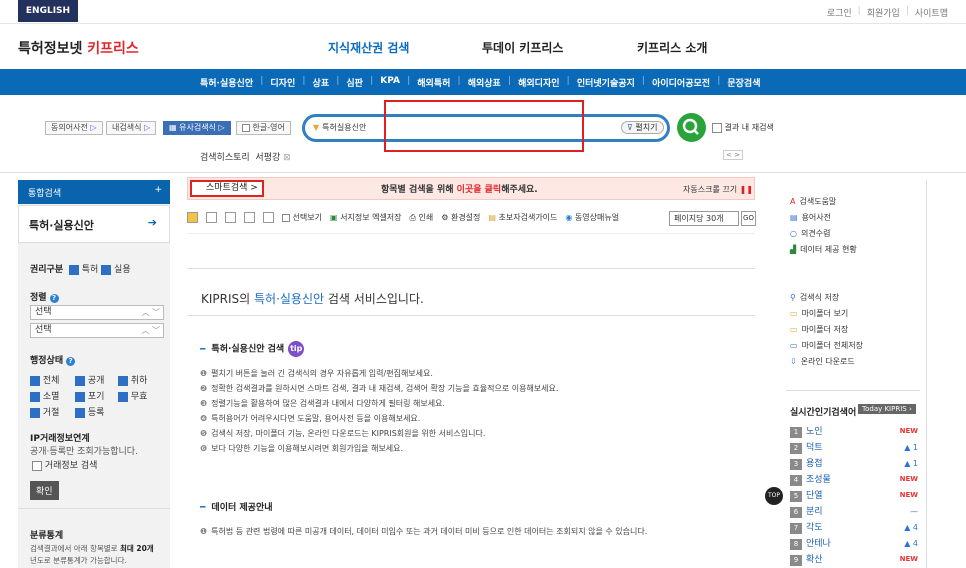 This screenshot has height=568, width=966. What do you see at coordinates (268, 217) in the screenshot?
I see `grid-icon` at bounding box center [268, 217].